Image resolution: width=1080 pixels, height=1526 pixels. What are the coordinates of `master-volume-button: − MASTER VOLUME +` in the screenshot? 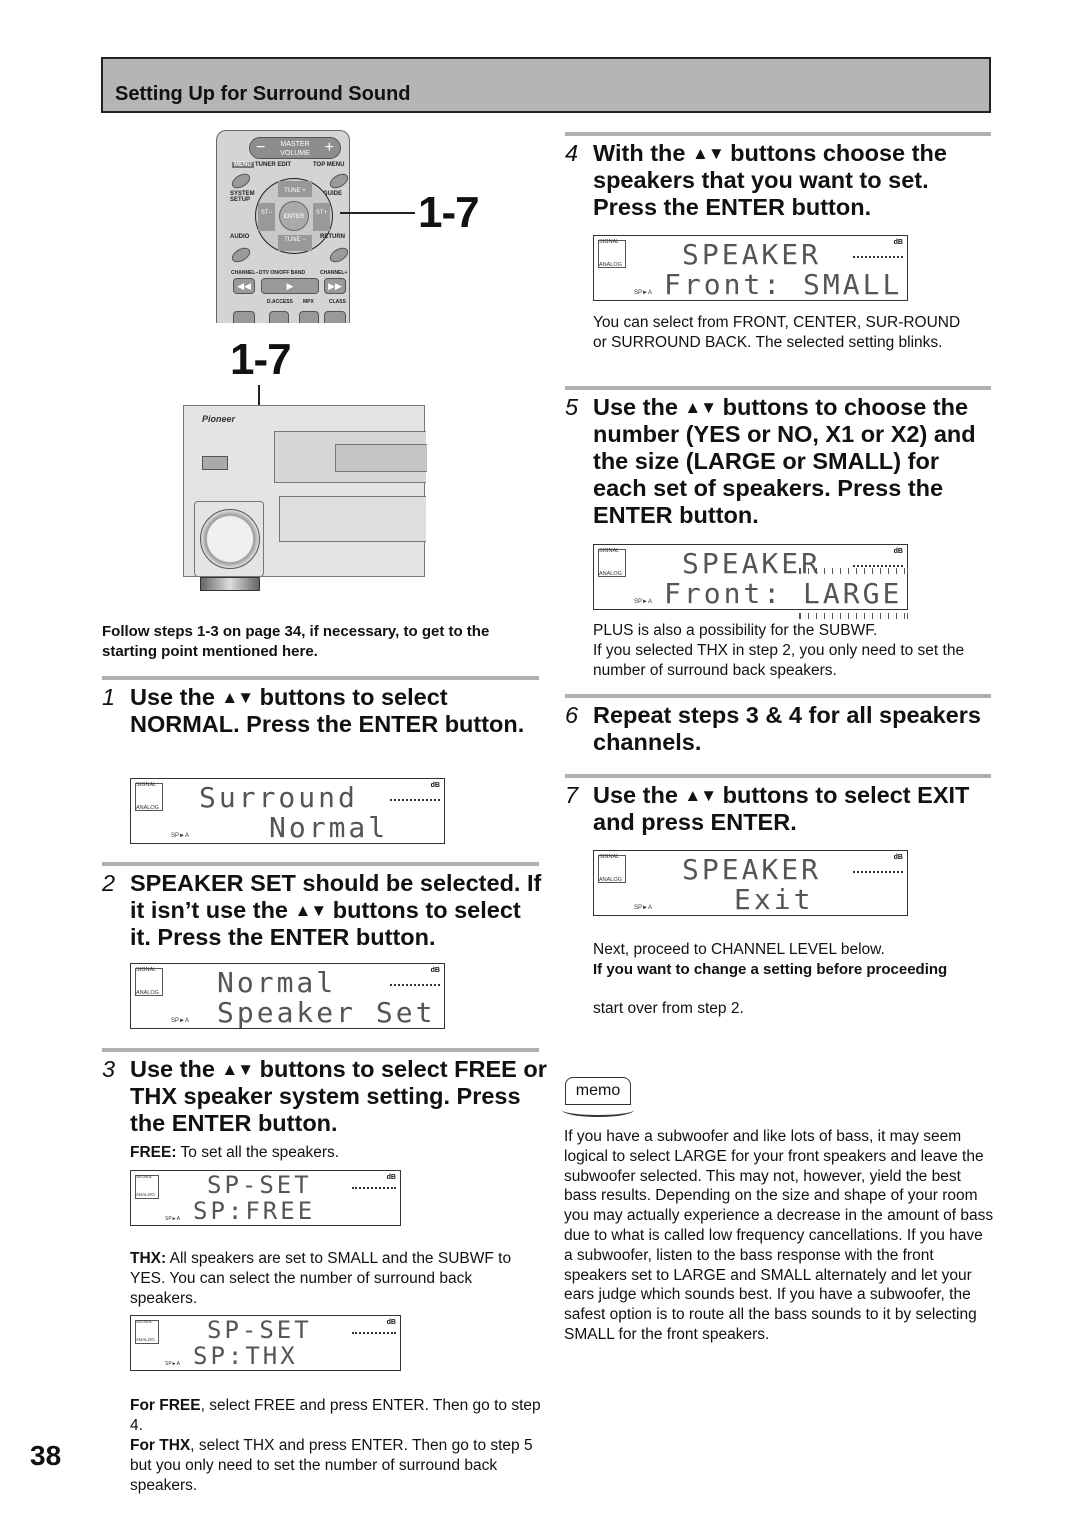 It's located at (295, 148).